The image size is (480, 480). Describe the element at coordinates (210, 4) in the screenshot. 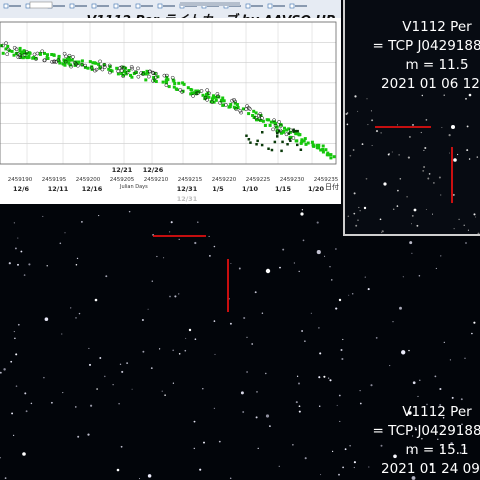

I see `toolbar-field` at that location.